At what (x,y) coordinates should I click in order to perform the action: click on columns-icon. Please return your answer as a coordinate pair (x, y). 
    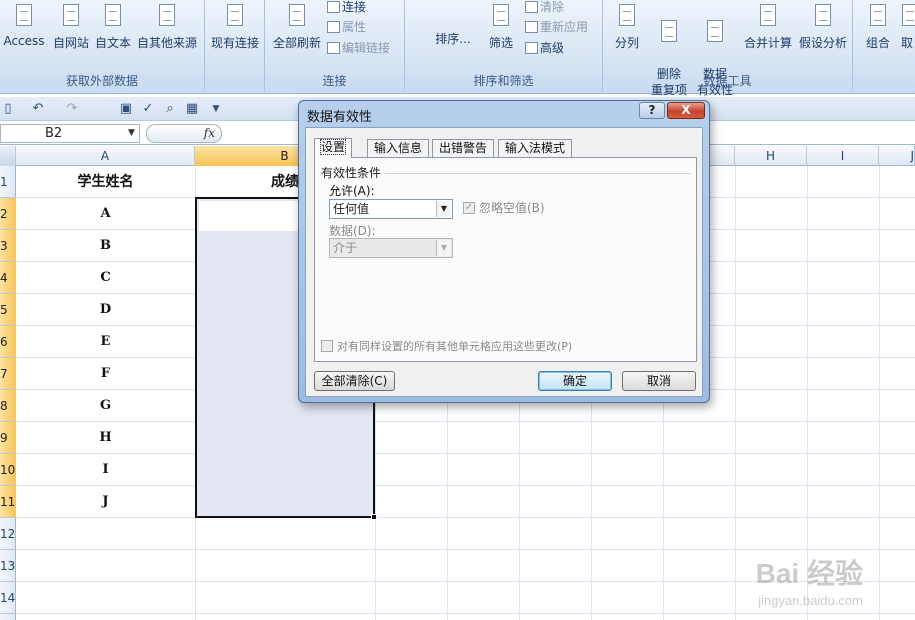
    Looking at the image, I should click on (627, 18).